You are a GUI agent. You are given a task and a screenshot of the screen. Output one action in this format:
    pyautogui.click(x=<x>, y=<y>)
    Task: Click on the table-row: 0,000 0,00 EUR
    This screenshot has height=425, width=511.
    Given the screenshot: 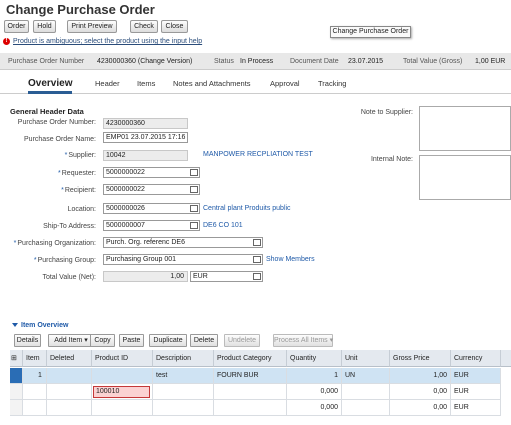 What is the action you would take?
    pyautogui.click(x=260, y=408)
    